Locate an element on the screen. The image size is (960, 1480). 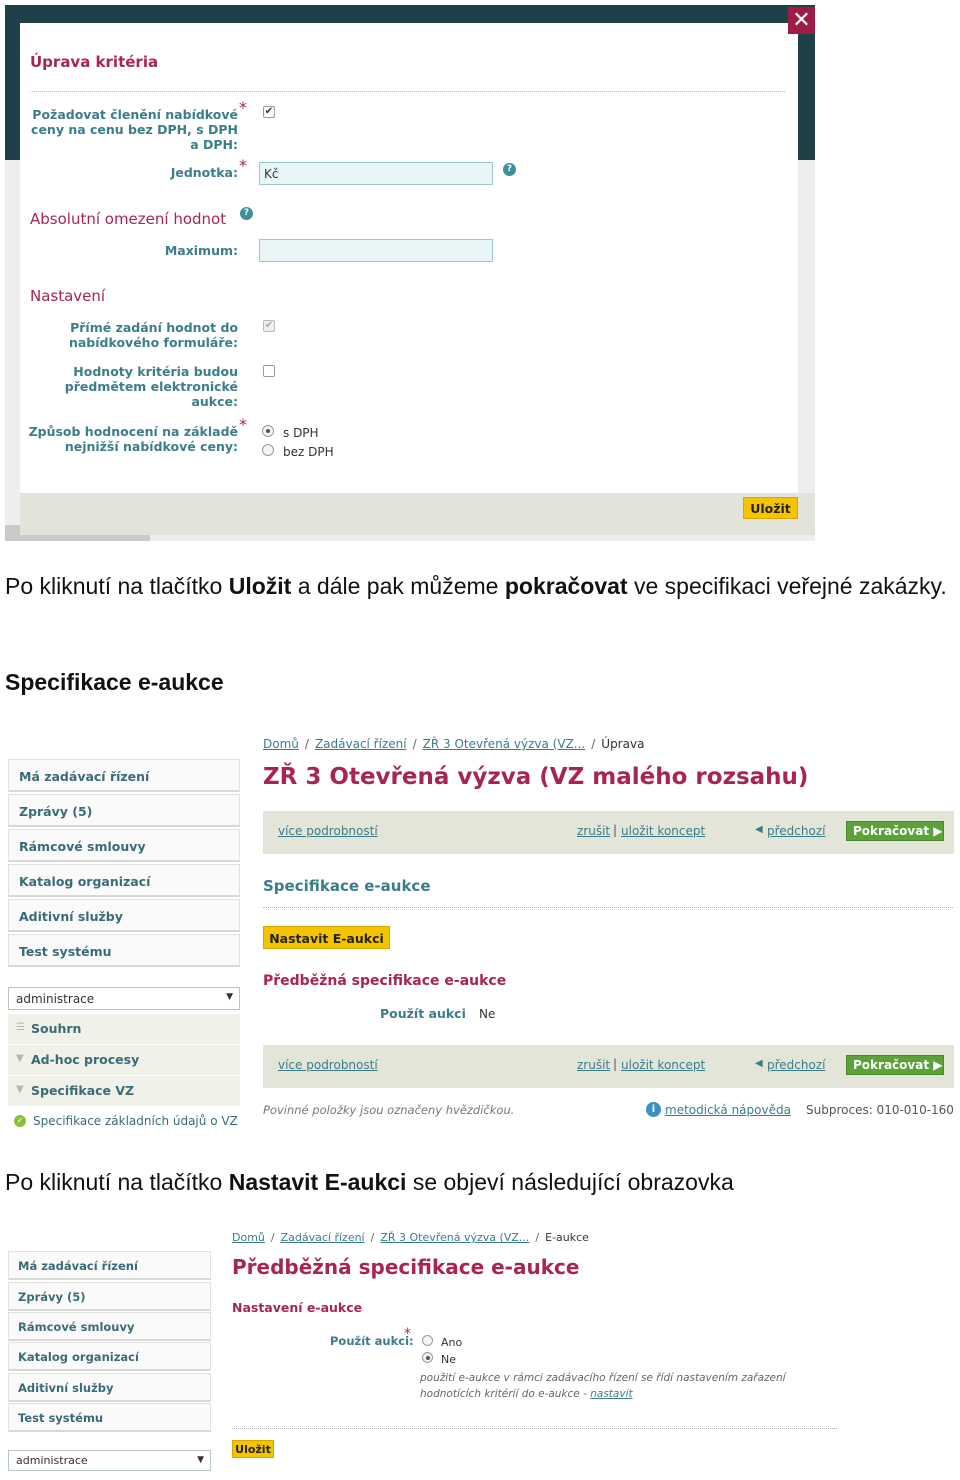
auction-values-checkbox is located at coordinates (269, 371).